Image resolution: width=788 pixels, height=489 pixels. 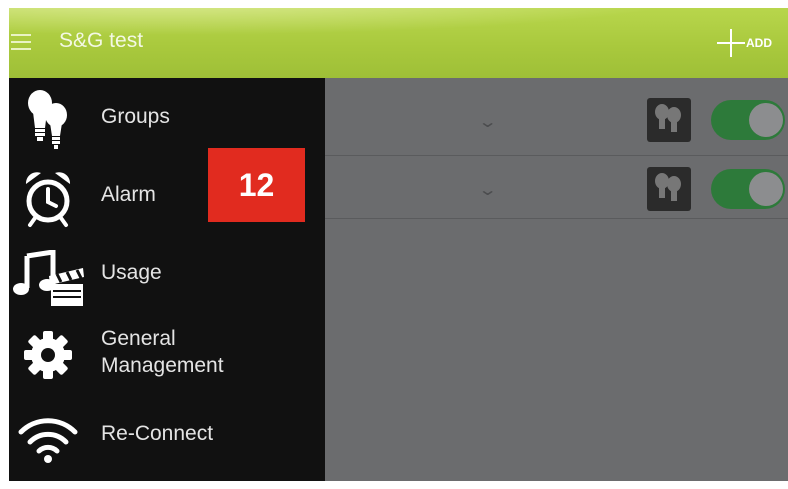 What do you see at coordinates (101, 40) in the screenshot?
I see `app-title: S&G test` at bounding box center [101, 40].